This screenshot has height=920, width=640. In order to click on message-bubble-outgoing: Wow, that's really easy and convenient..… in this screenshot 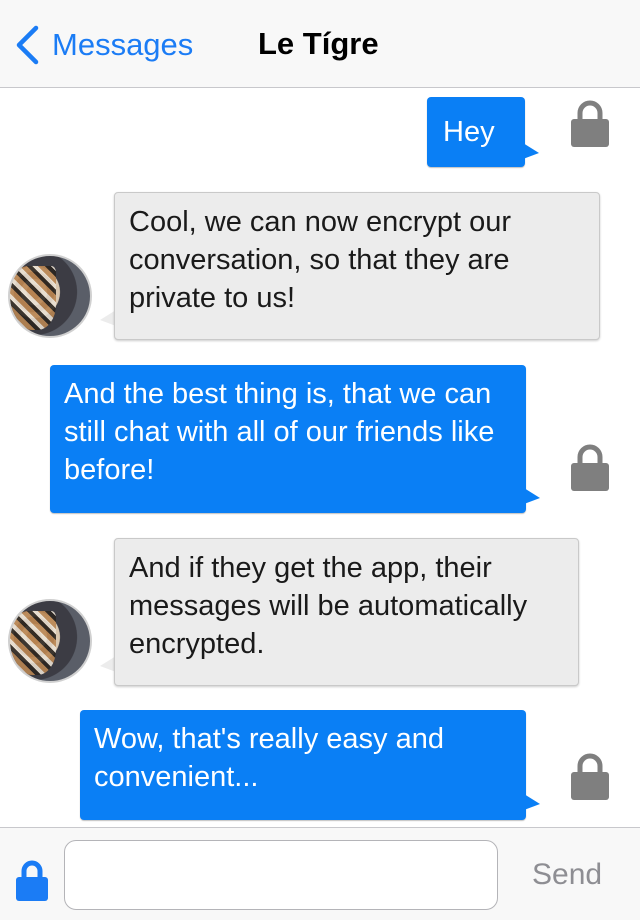, I will do `click(303, 765)`.